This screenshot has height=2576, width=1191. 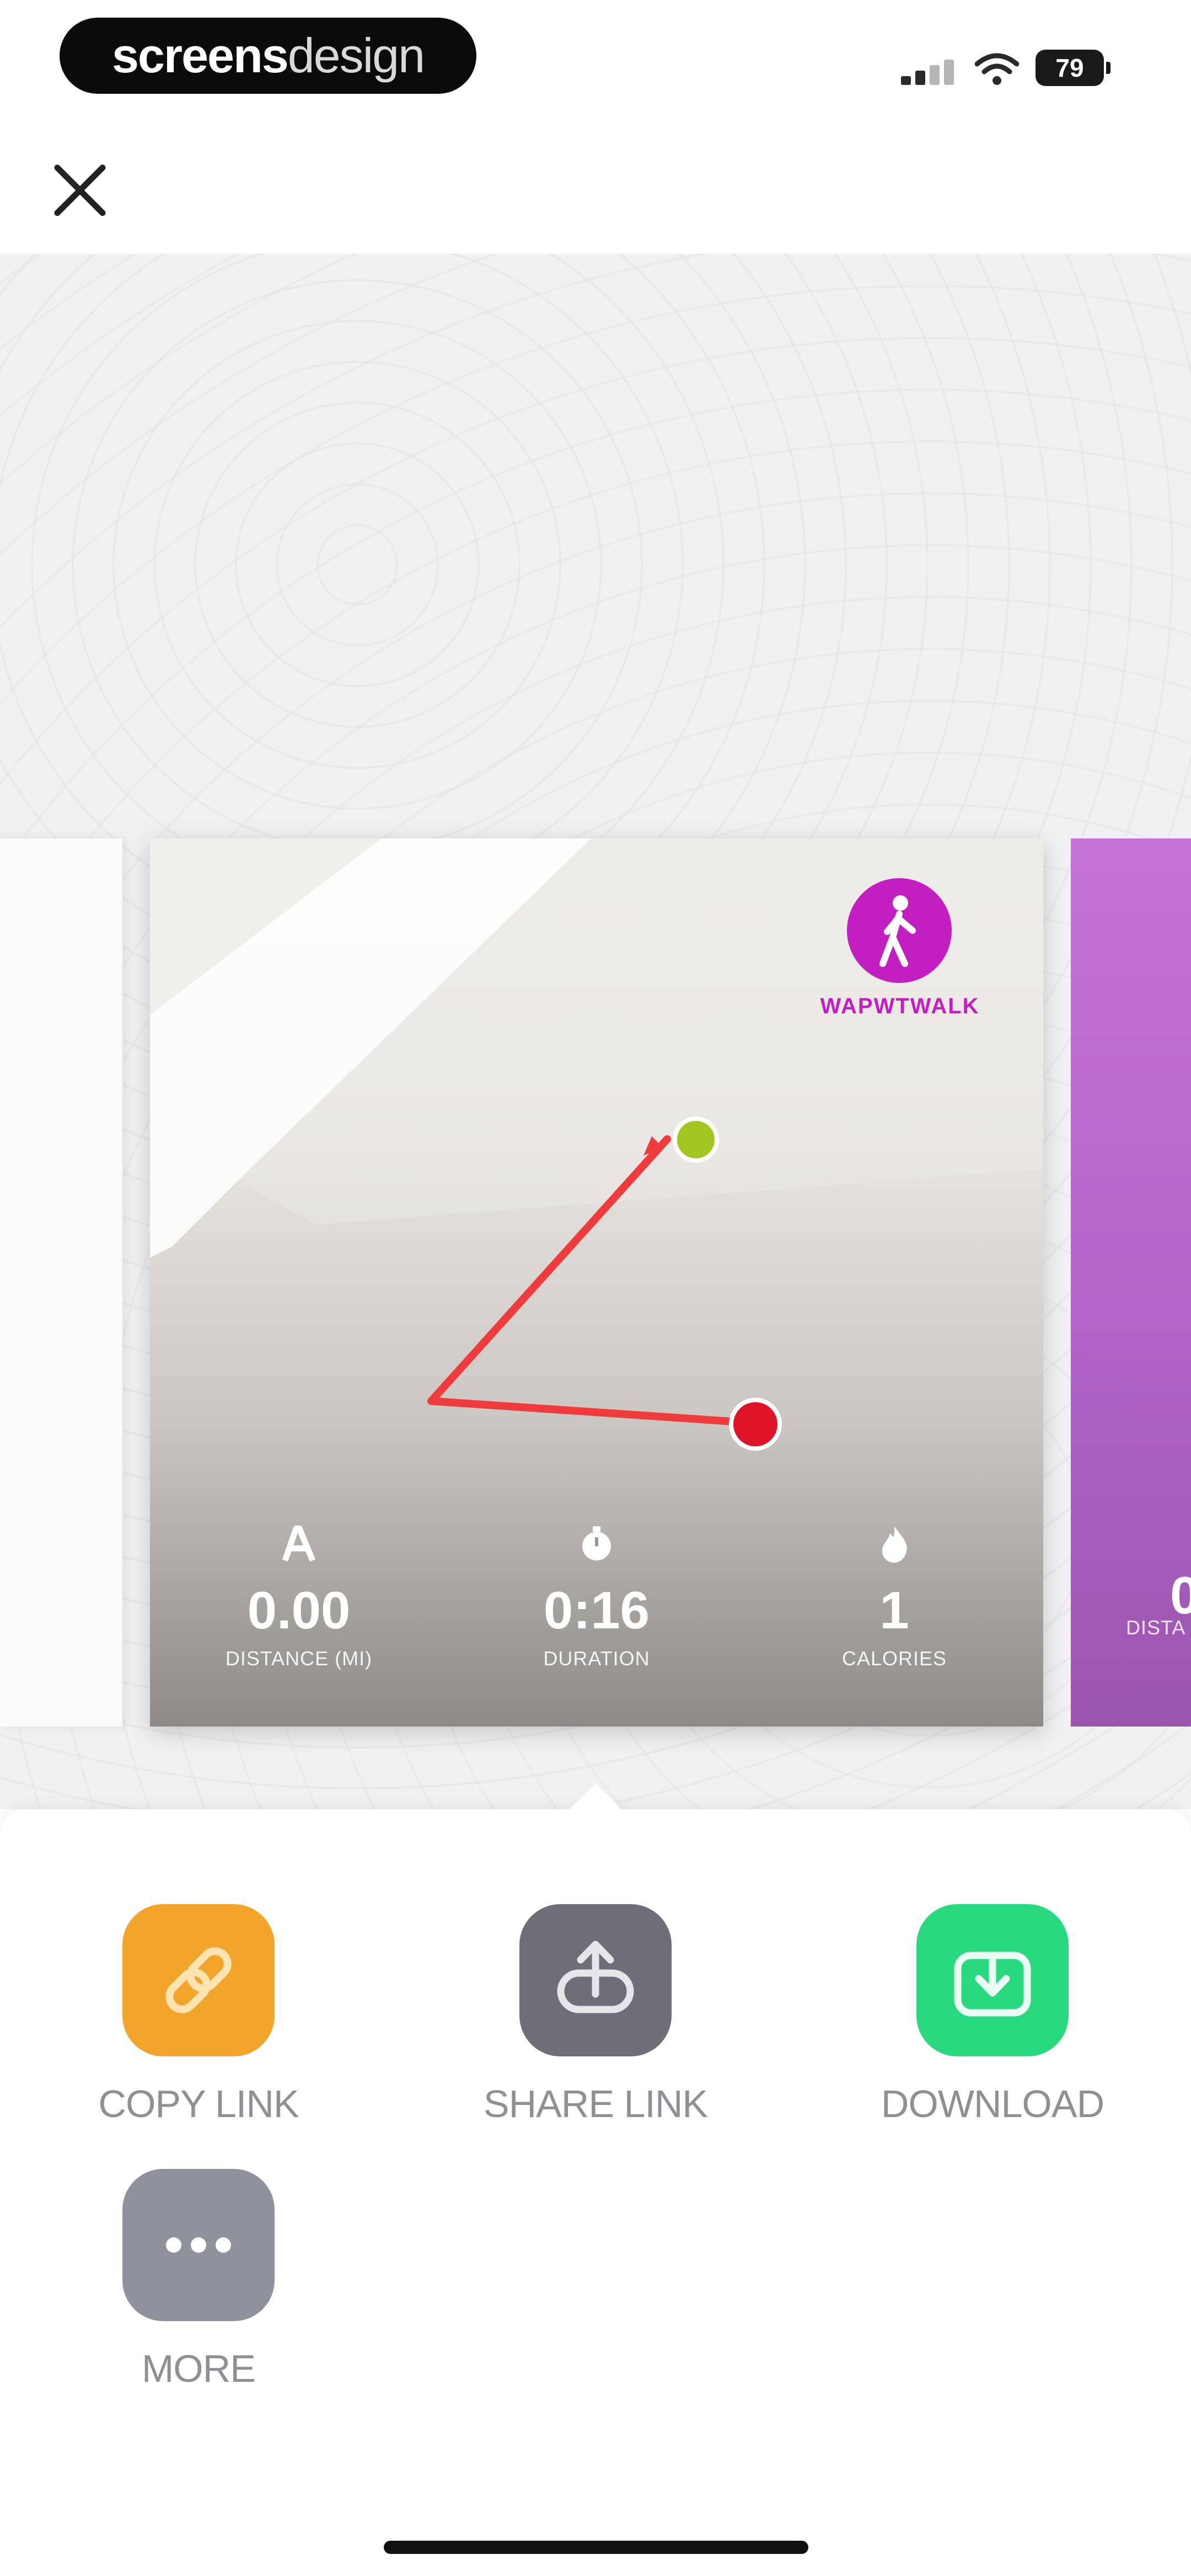 What do you see at coordinates (595, 2103) in the screenshot?
I see `share-link-label: SHARE LINK` at bounding box center [595, 2103].